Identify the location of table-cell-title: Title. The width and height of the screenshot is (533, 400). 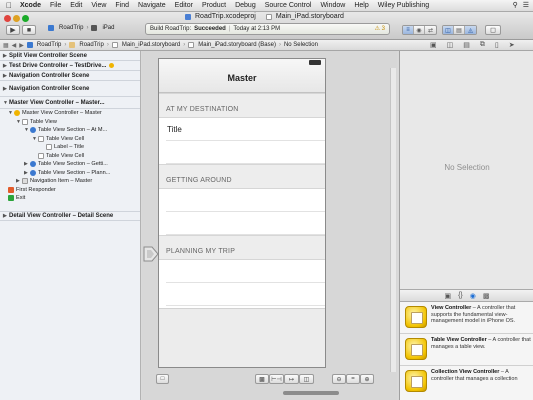
(245, 129).